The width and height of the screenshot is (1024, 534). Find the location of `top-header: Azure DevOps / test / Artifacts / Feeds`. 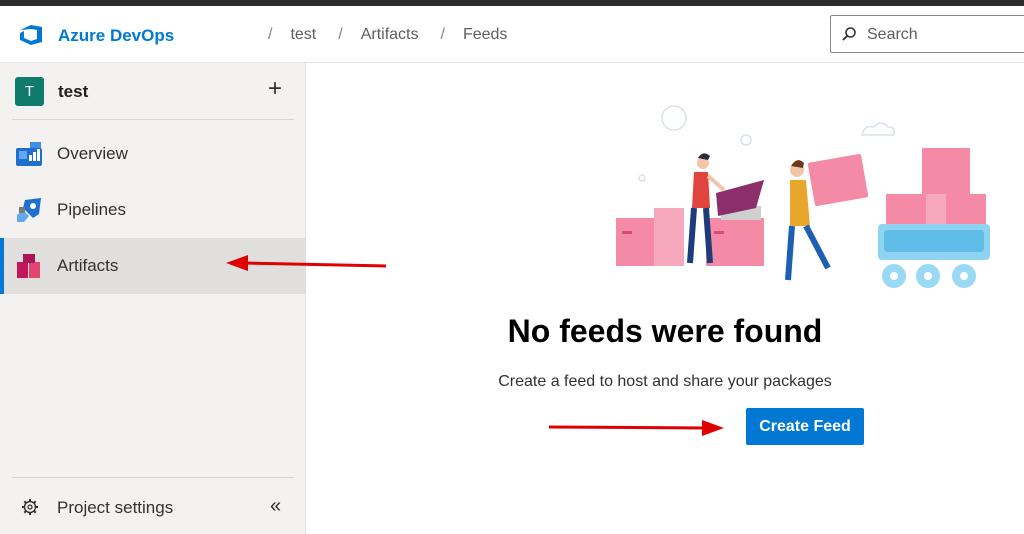

top-header: Azure DevOps / test / Artifacts / Feeds is located at coordinates (512, 34).